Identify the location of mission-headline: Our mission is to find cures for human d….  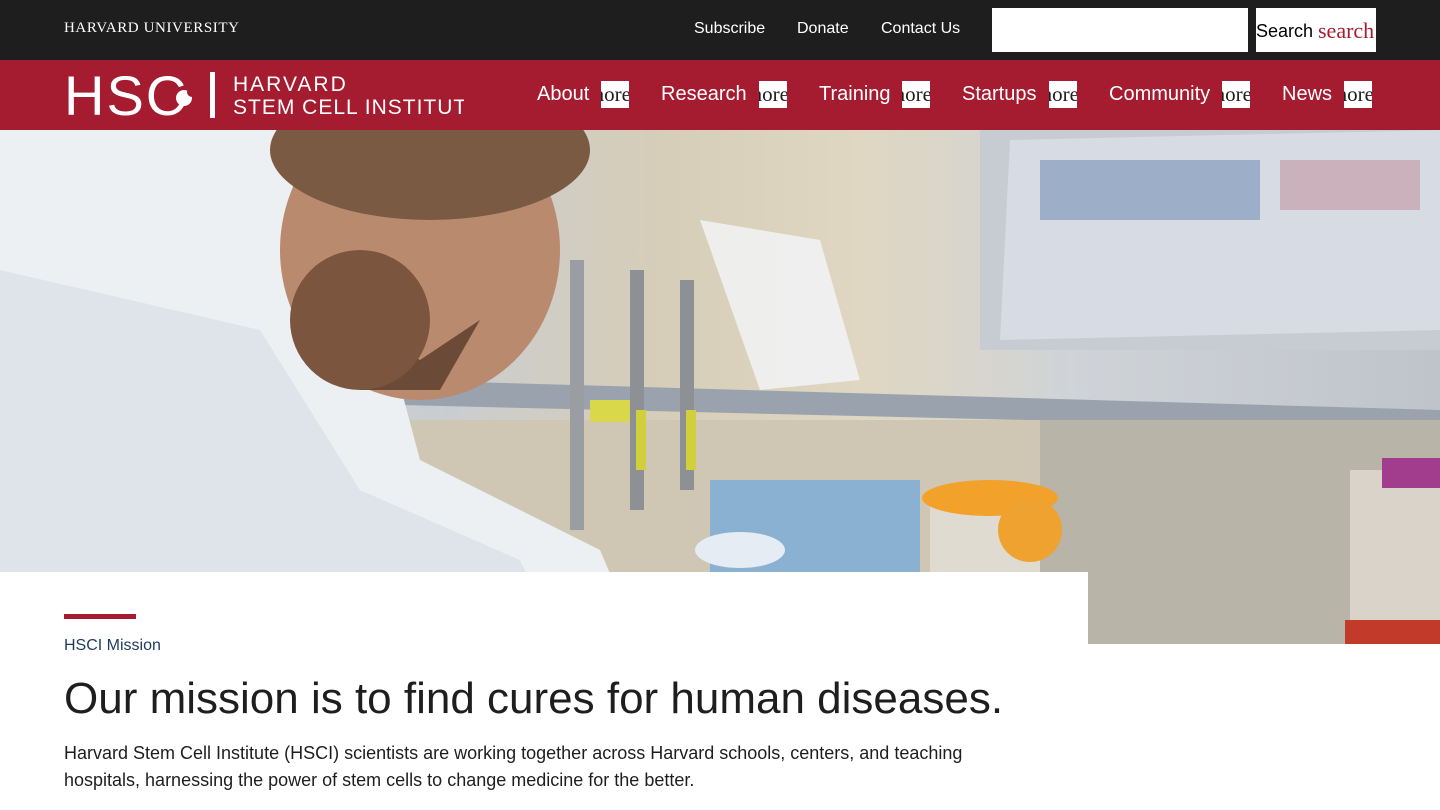
(534, 698).